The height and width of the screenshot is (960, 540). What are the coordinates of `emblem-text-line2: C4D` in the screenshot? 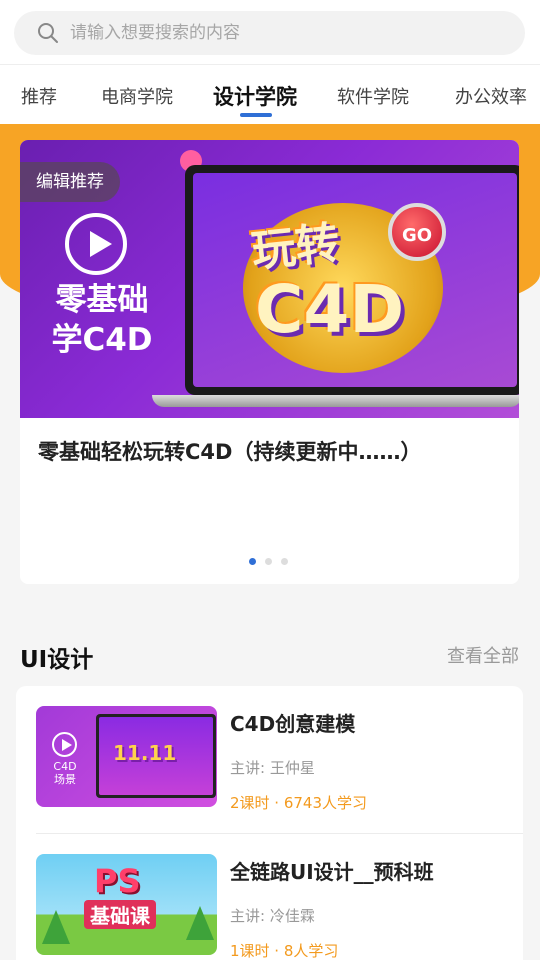 It's located at (330, 309).